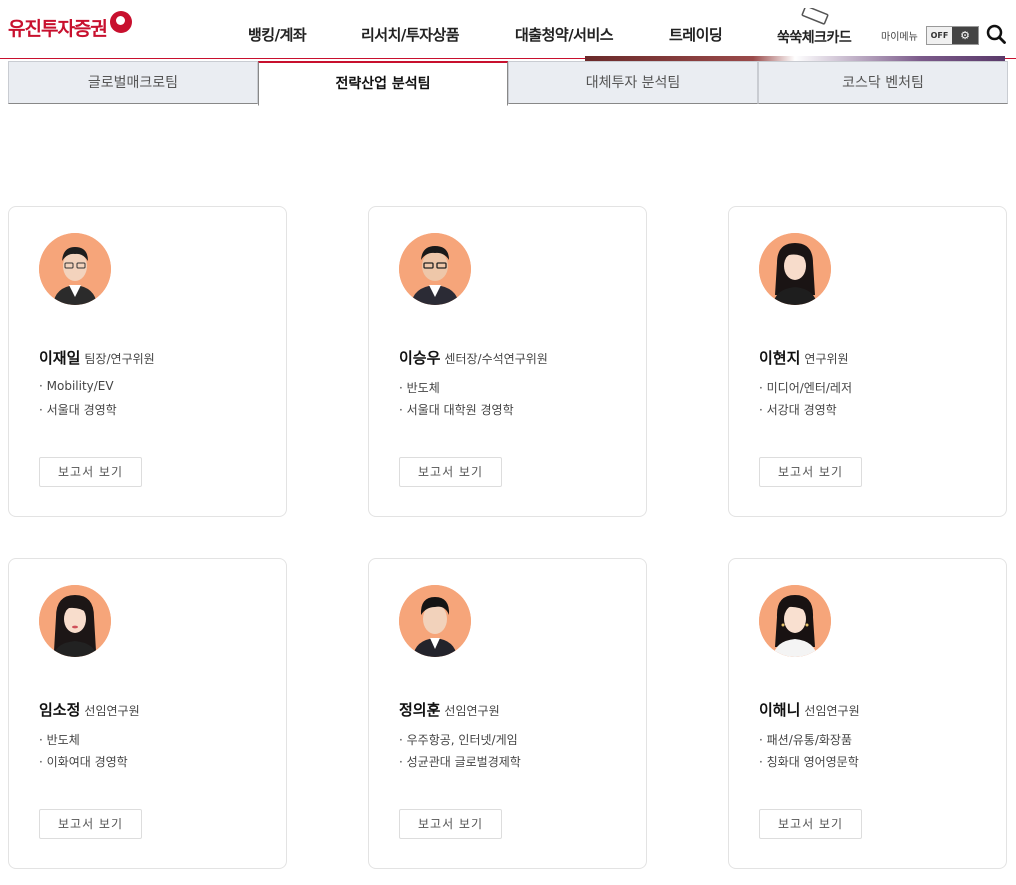  I want to click on analyst-education: · 성균관대 글로벌경제학, so click(460, 762).